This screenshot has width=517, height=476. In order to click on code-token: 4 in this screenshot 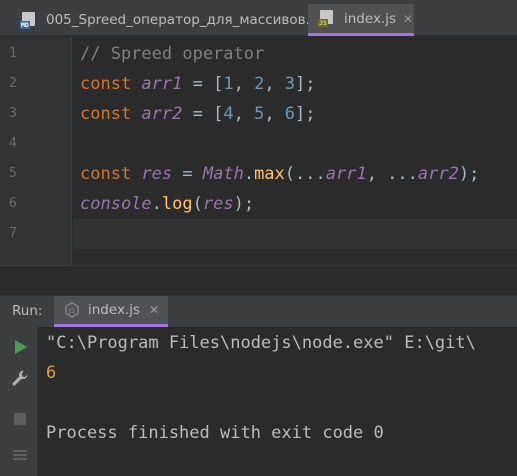, I will do `click(228, 114)`.